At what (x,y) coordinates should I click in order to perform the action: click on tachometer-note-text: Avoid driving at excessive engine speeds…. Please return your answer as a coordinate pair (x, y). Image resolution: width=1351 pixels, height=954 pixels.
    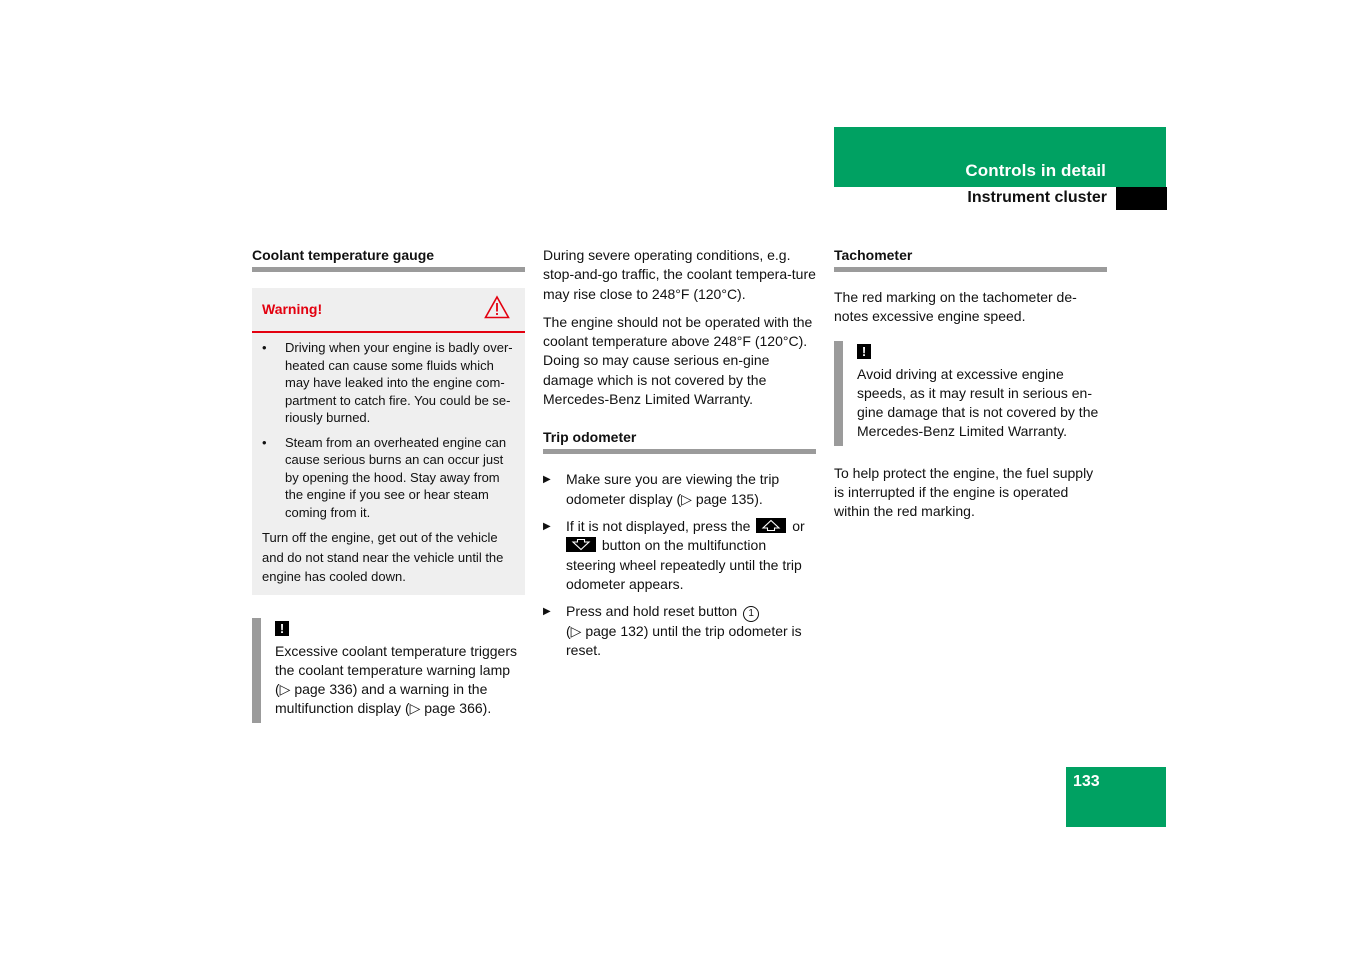
    Looking at the image, I should click on (978, 402).